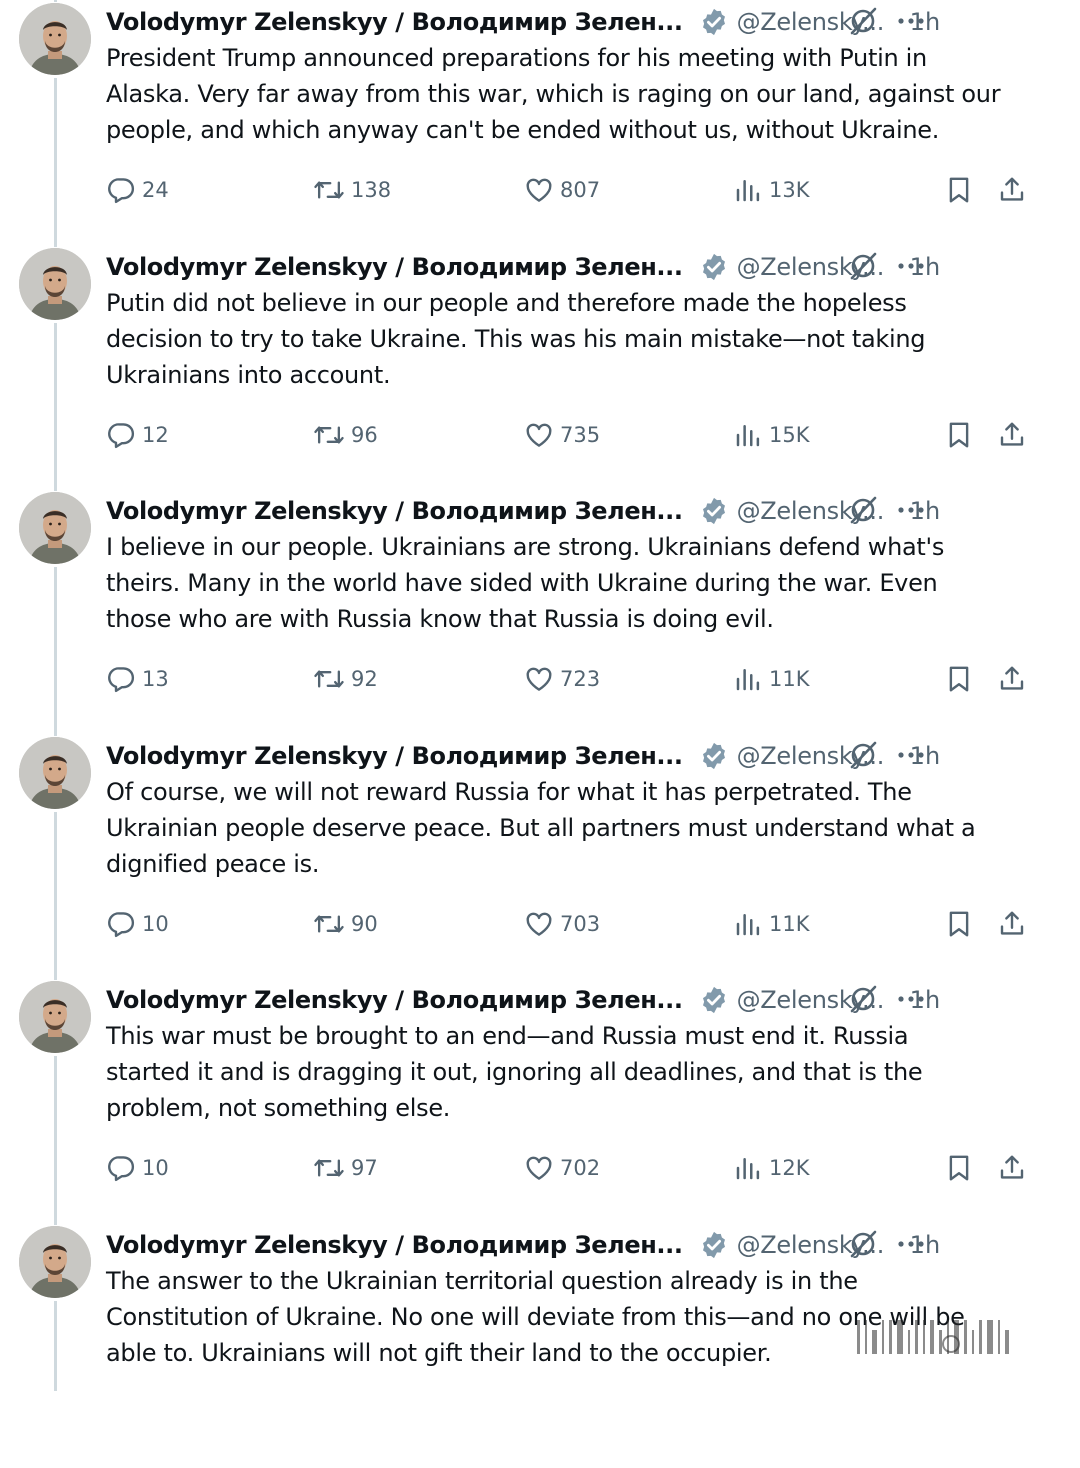  What do you see at coordinates (213, 864) in the screenshot?
I see `tweet-text-line: dignified peace is.` at bounding box center [213, 864].